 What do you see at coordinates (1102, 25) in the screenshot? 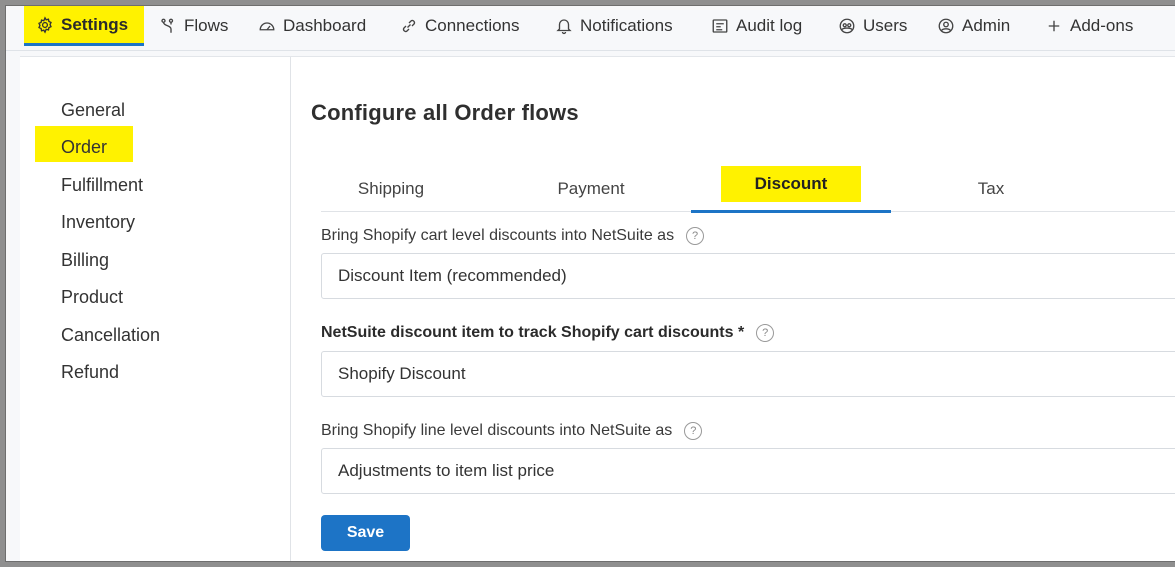
I see `nav-add-ons-label: Add-ons` at bounding box center [1102, 25].